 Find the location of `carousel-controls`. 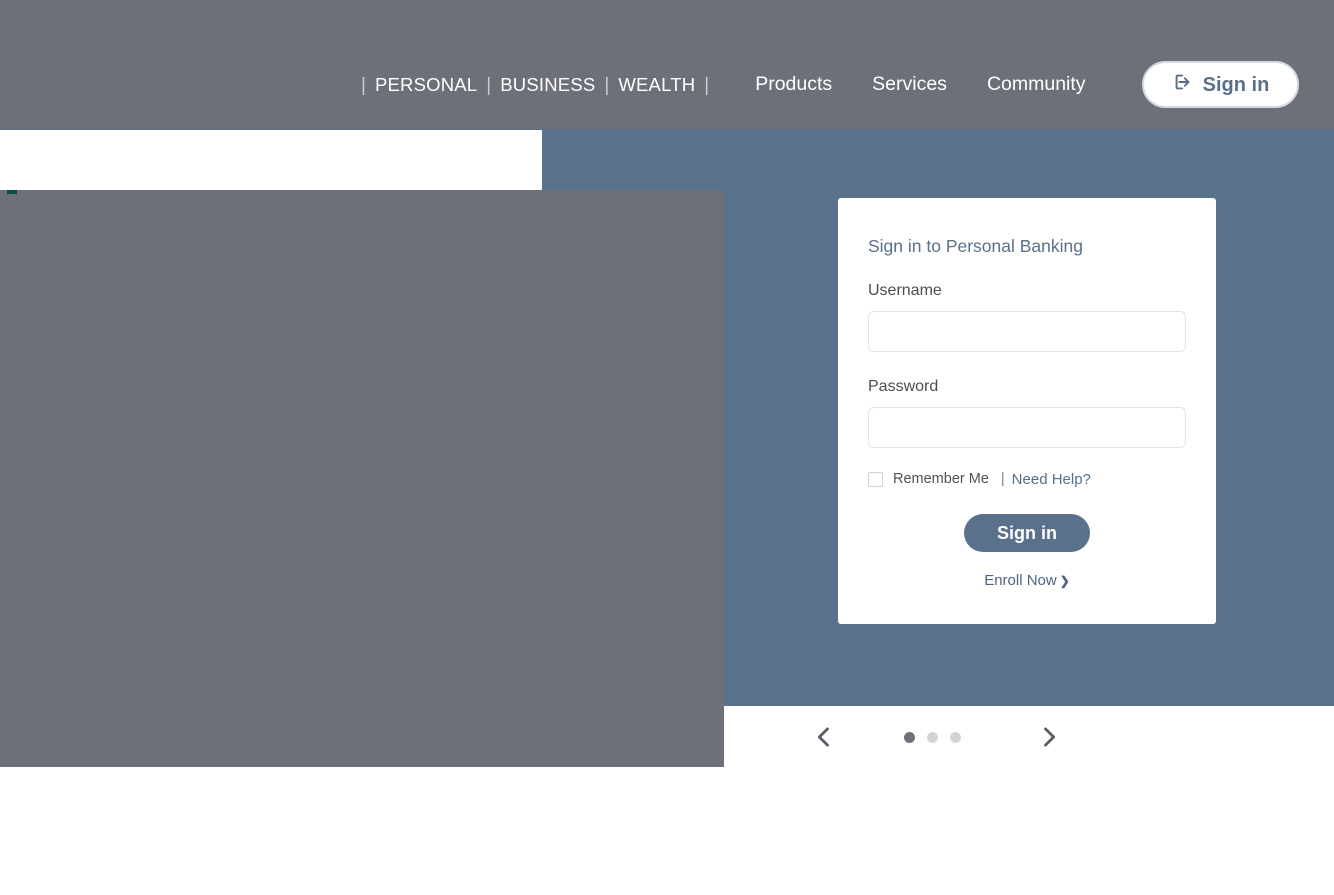

carousel-controls is located at coordinates (1029, 736).